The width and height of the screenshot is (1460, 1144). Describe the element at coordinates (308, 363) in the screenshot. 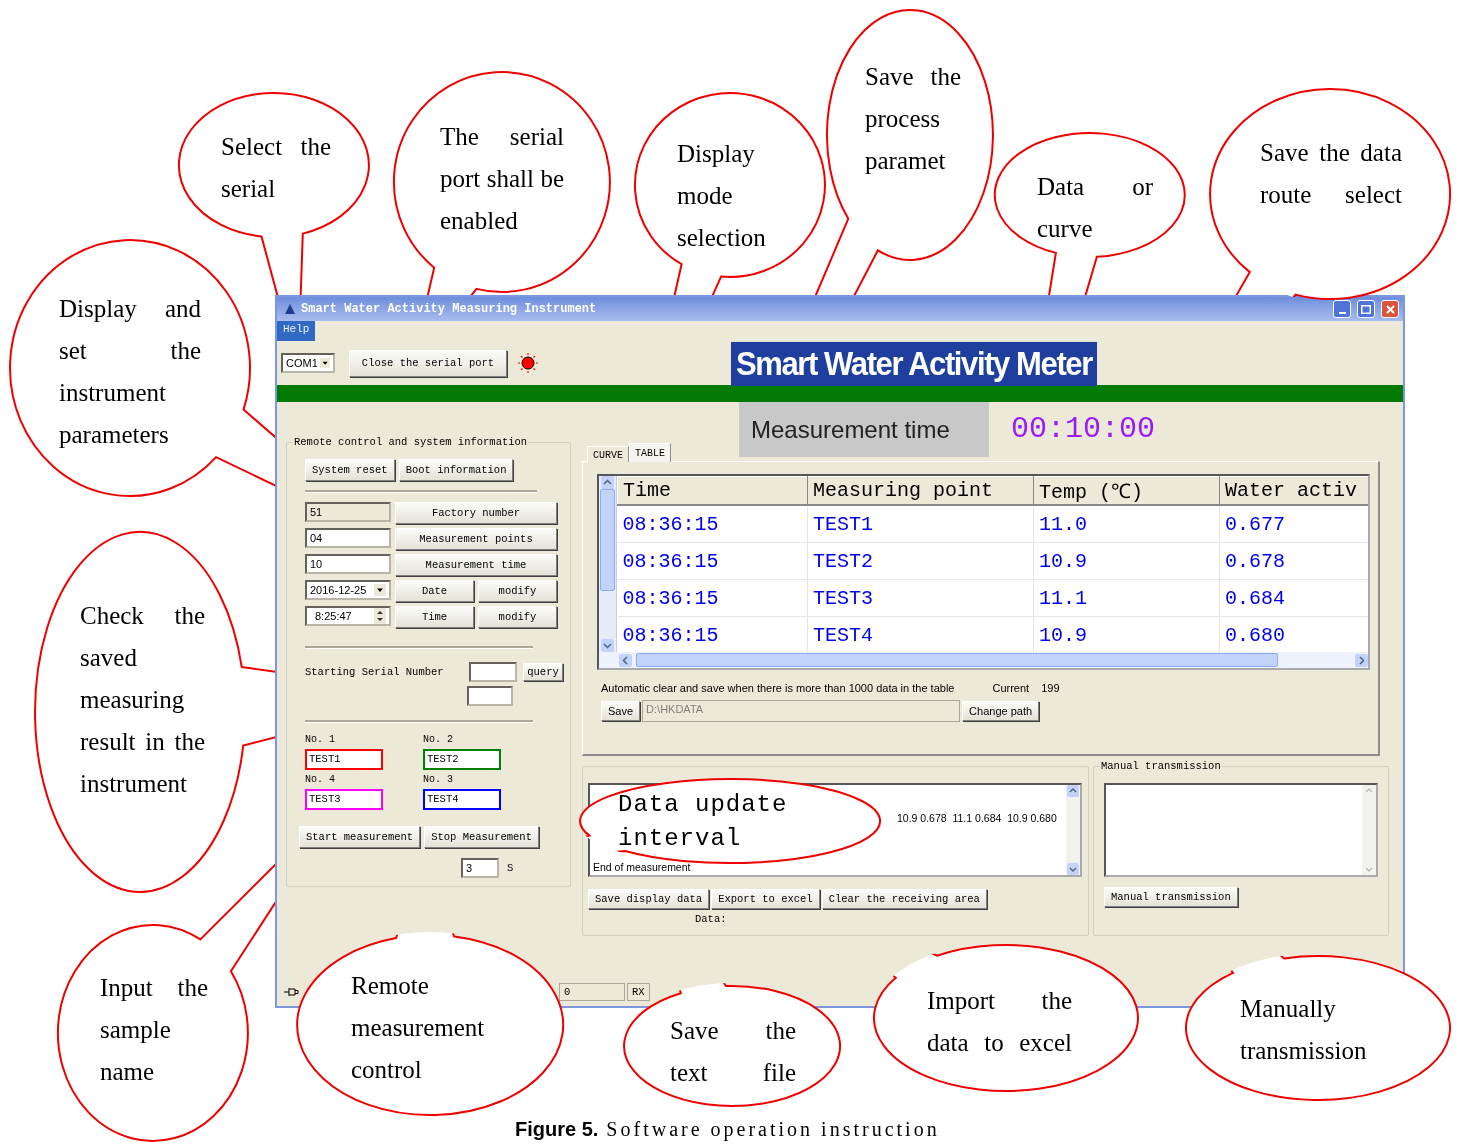

I see `port-dropdown: COM1` at that location.